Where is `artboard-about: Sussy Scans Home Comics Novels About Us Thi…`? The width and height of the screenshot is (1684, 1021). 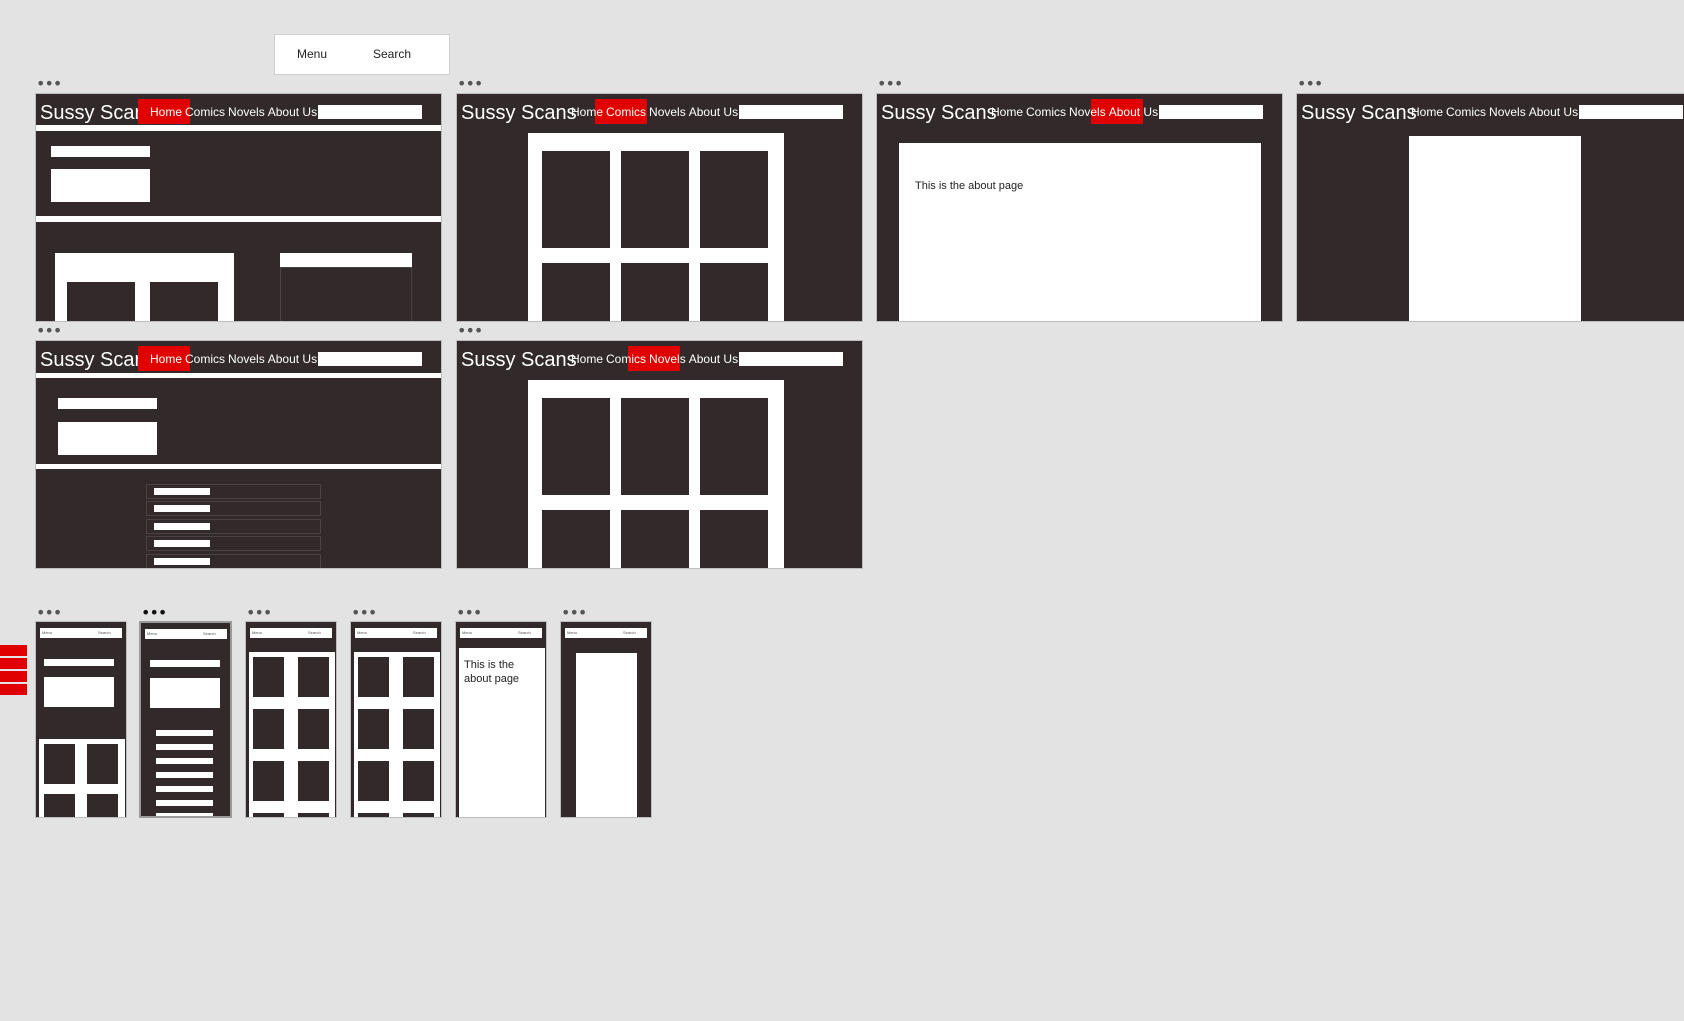 artboard-about: Sussy Scans Home Comics Novels About Us Thi… is located at coordinates (1079, 207).